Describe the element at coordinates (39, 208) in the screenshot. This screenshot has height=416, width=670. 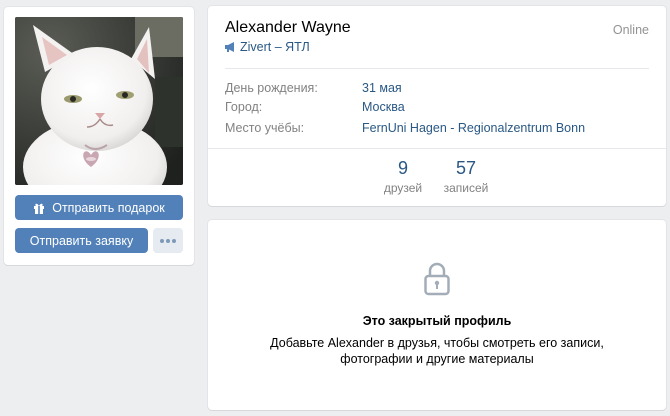
I see `gift-icon` at that location.